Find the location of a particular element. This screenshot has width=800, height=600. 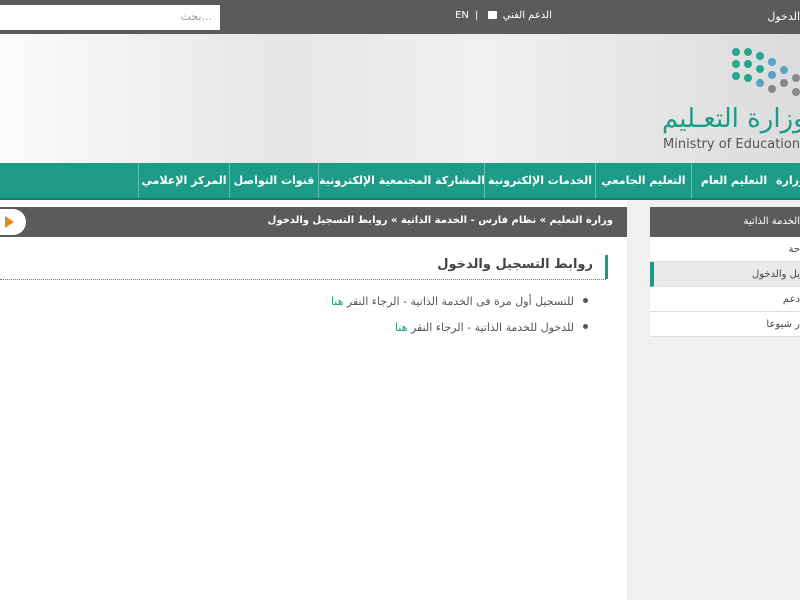

list-item-text: للدخول للخدمة الذاتية - الرجاء النقر is located at coordinates (490, 327).